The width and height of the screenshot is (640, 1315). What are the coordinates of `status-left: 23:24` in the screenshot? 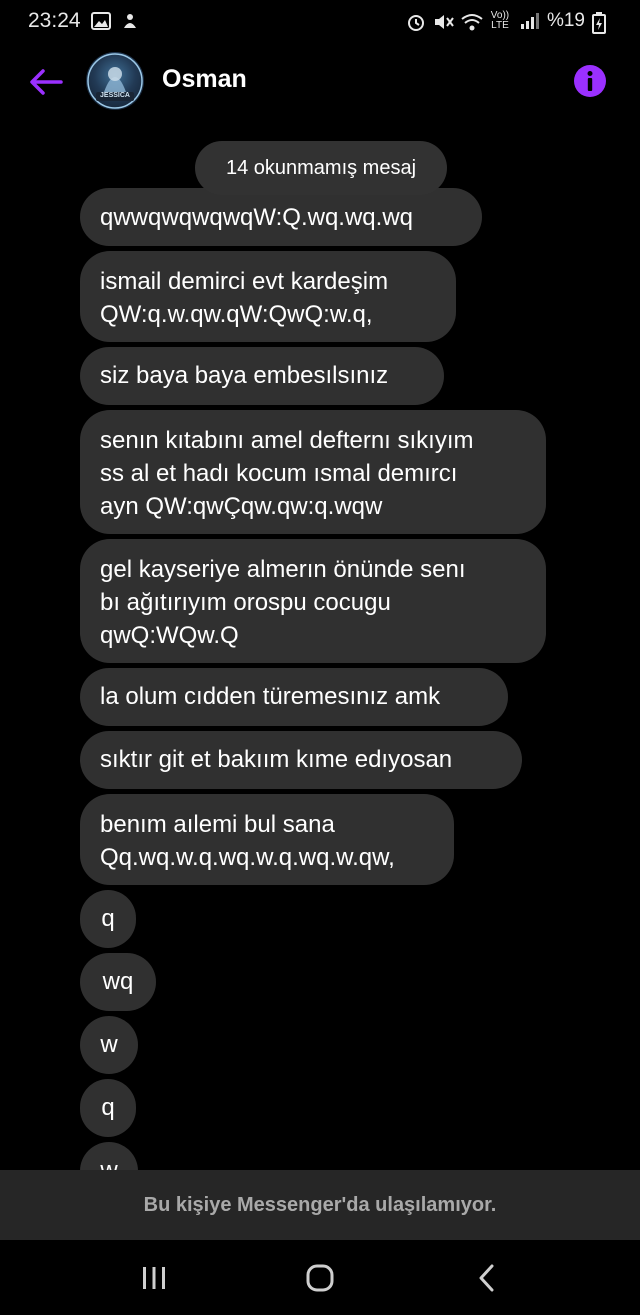 It's located at (84, 21).